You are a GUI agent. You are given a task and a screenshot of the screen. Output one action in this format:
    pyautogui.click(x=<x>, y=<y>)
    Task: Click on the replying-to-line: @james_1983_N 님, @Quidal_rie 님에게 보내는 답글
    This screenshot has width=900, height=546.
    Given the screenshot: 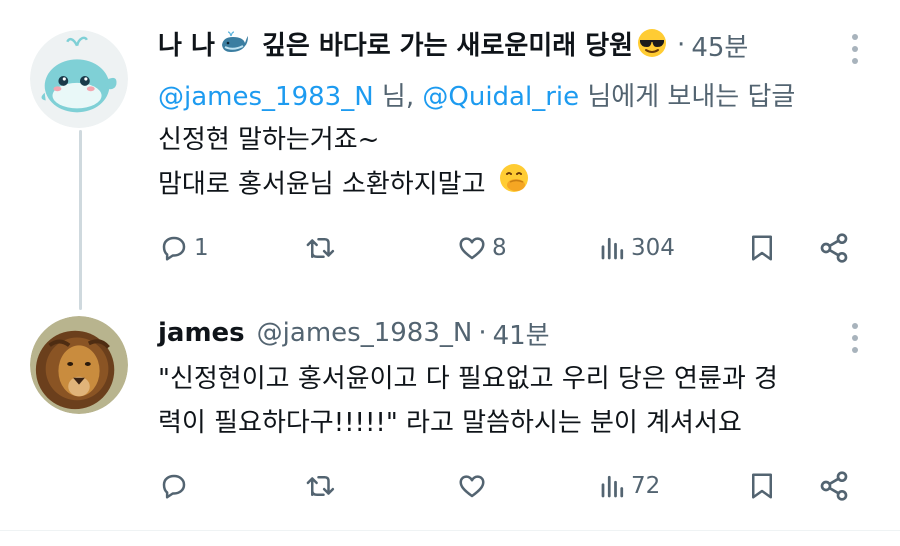 What is the action you would take?
    pyautogui.click(x=476, y=94)
    